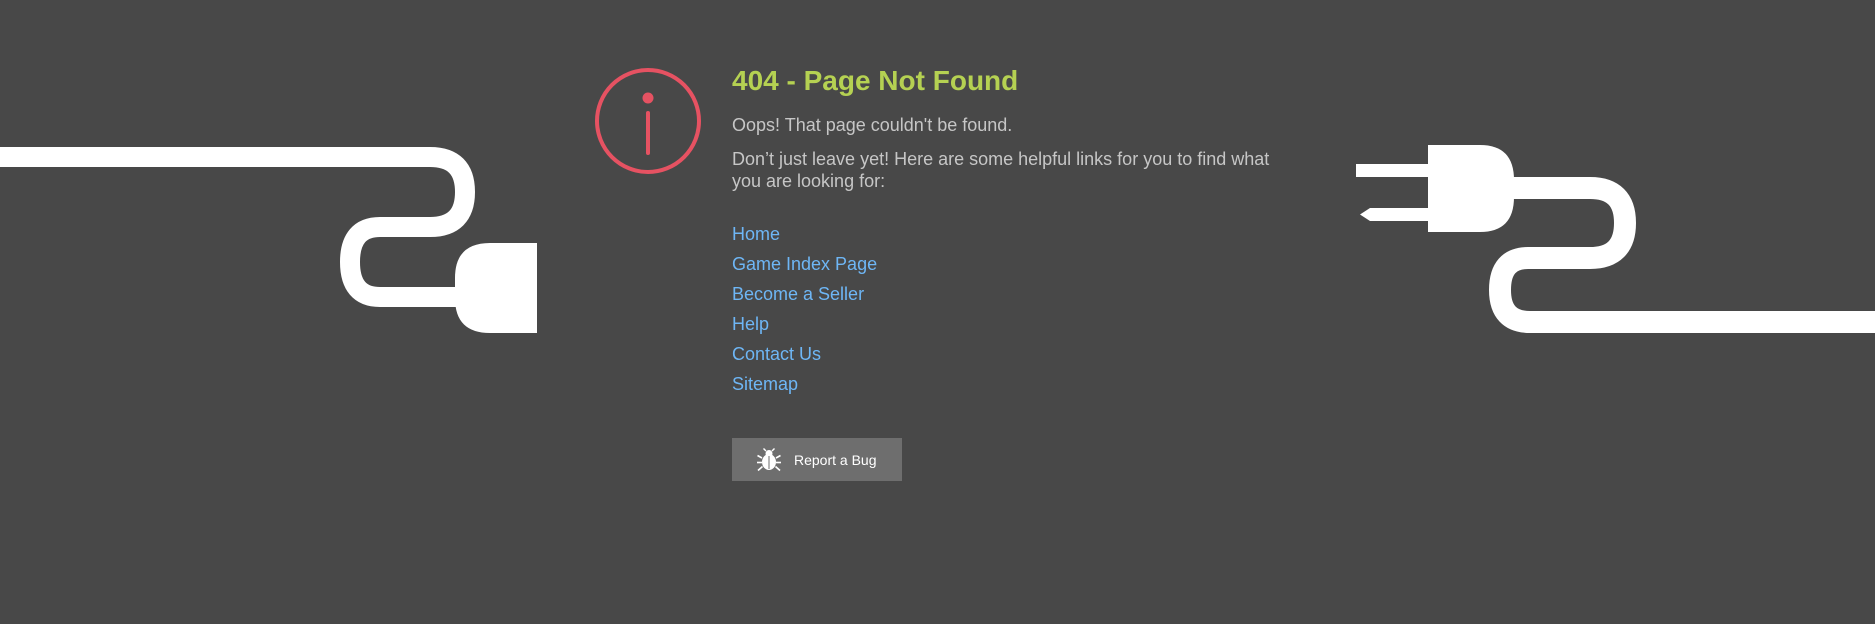 The image size is (1875, 624). What do you see at coordinates (835, 459) in the screenshot?
I see `report-bug-label: Report a Bug` at bounding box center [835, 459].